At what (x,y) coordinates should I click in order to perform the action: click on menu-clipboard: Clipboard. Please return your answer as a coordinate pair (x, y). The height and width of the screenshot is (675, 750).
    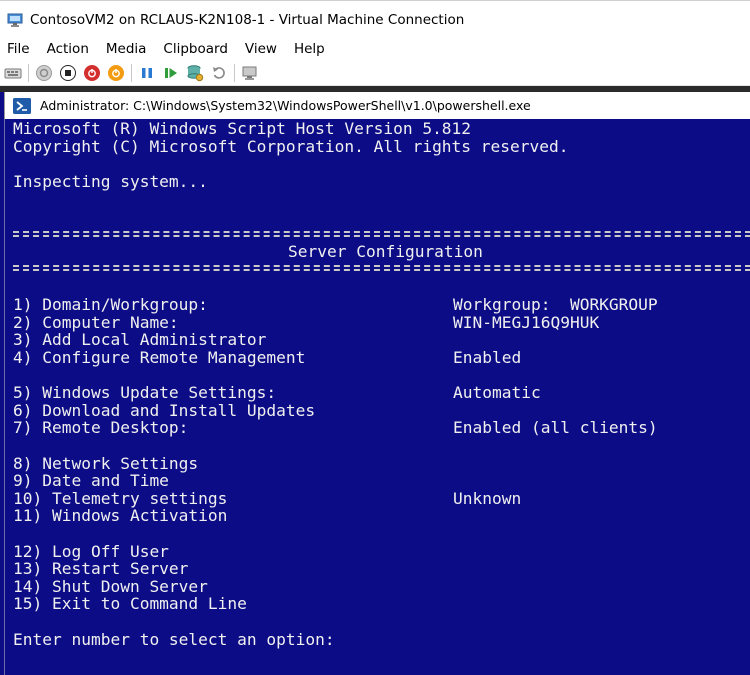
    Looking at the image, I should click on (195, 49).